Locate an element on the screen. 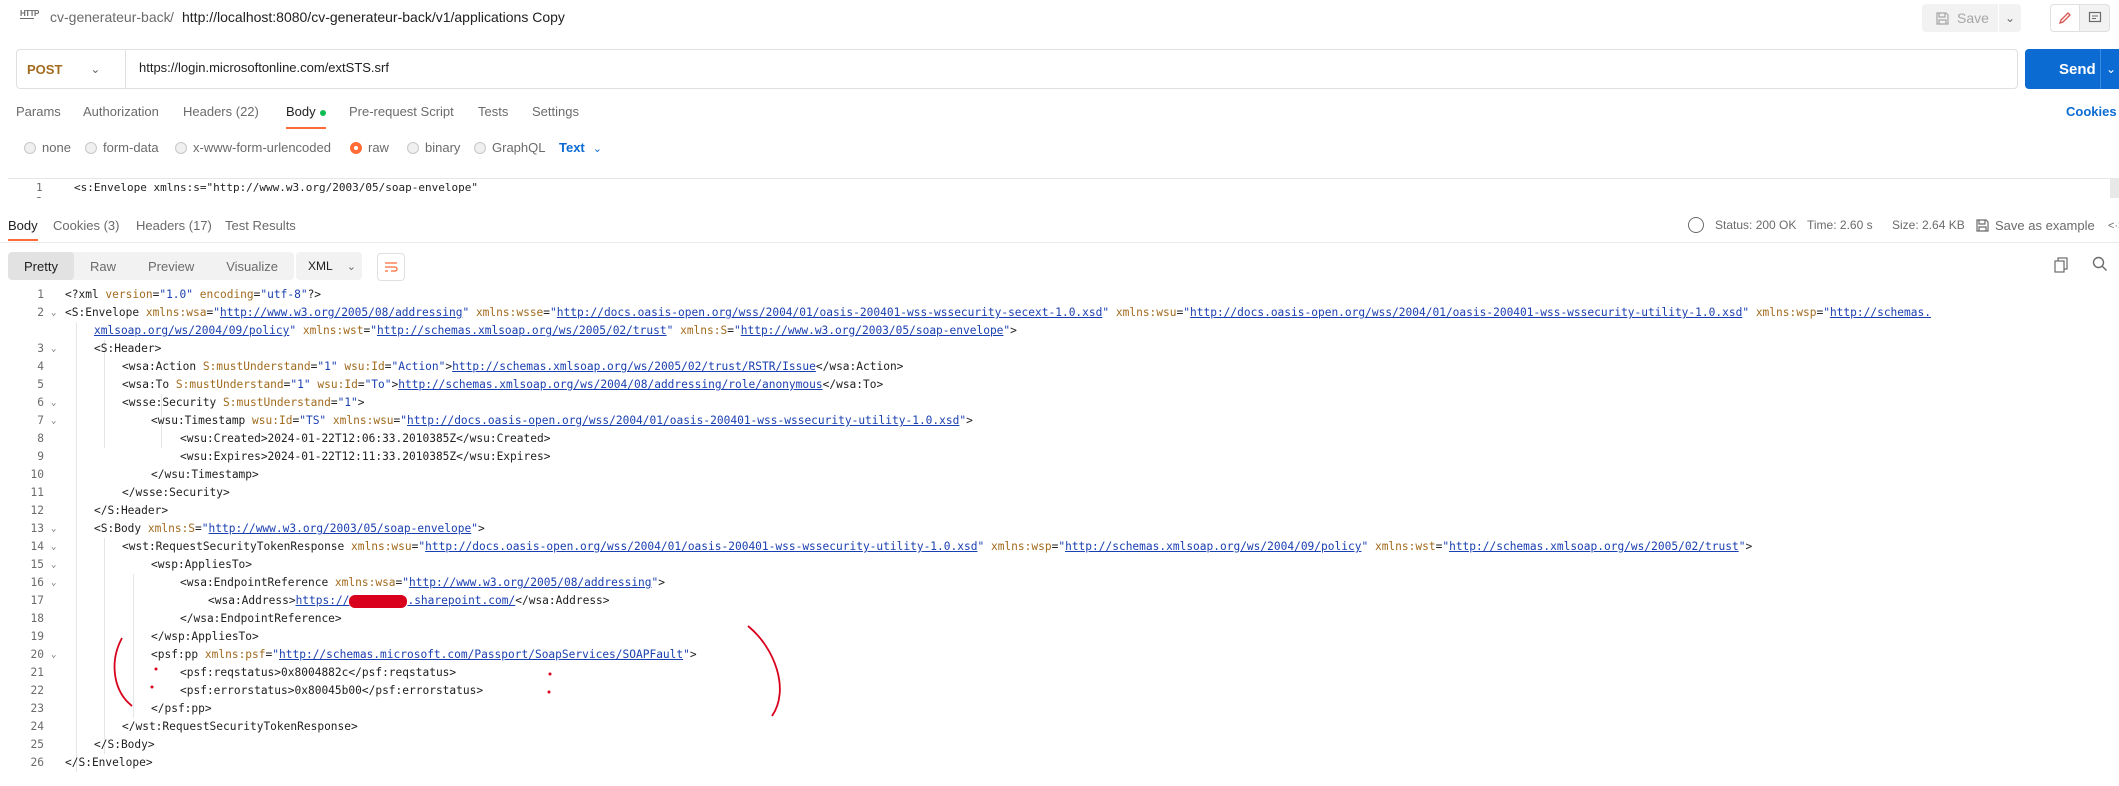 The image size is (2119, 786). line-number: 24 is located at coordinates (37, 726).